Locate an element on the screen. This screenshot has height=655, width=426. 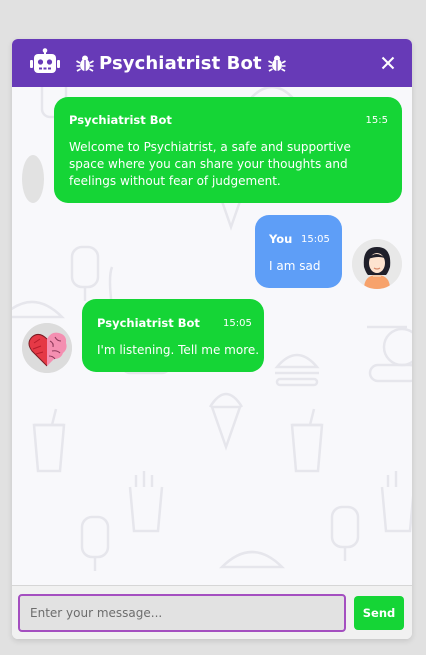
close-icon is located at coordinates (388, 63).